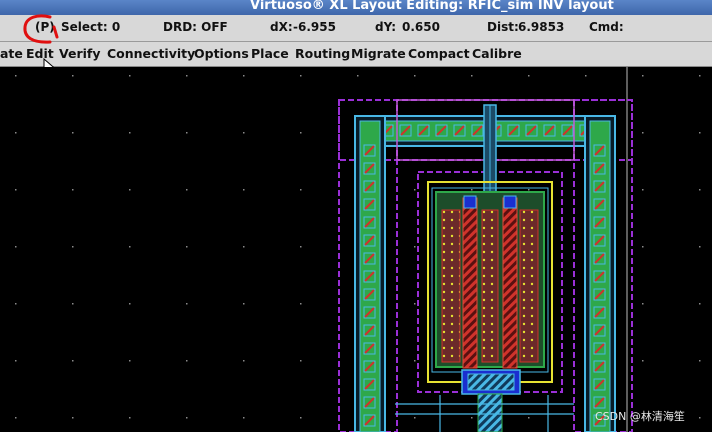 The width and height of the screenshot is (712, 432). I want to click on cmd-label: Cmd:, so click(606, 27).